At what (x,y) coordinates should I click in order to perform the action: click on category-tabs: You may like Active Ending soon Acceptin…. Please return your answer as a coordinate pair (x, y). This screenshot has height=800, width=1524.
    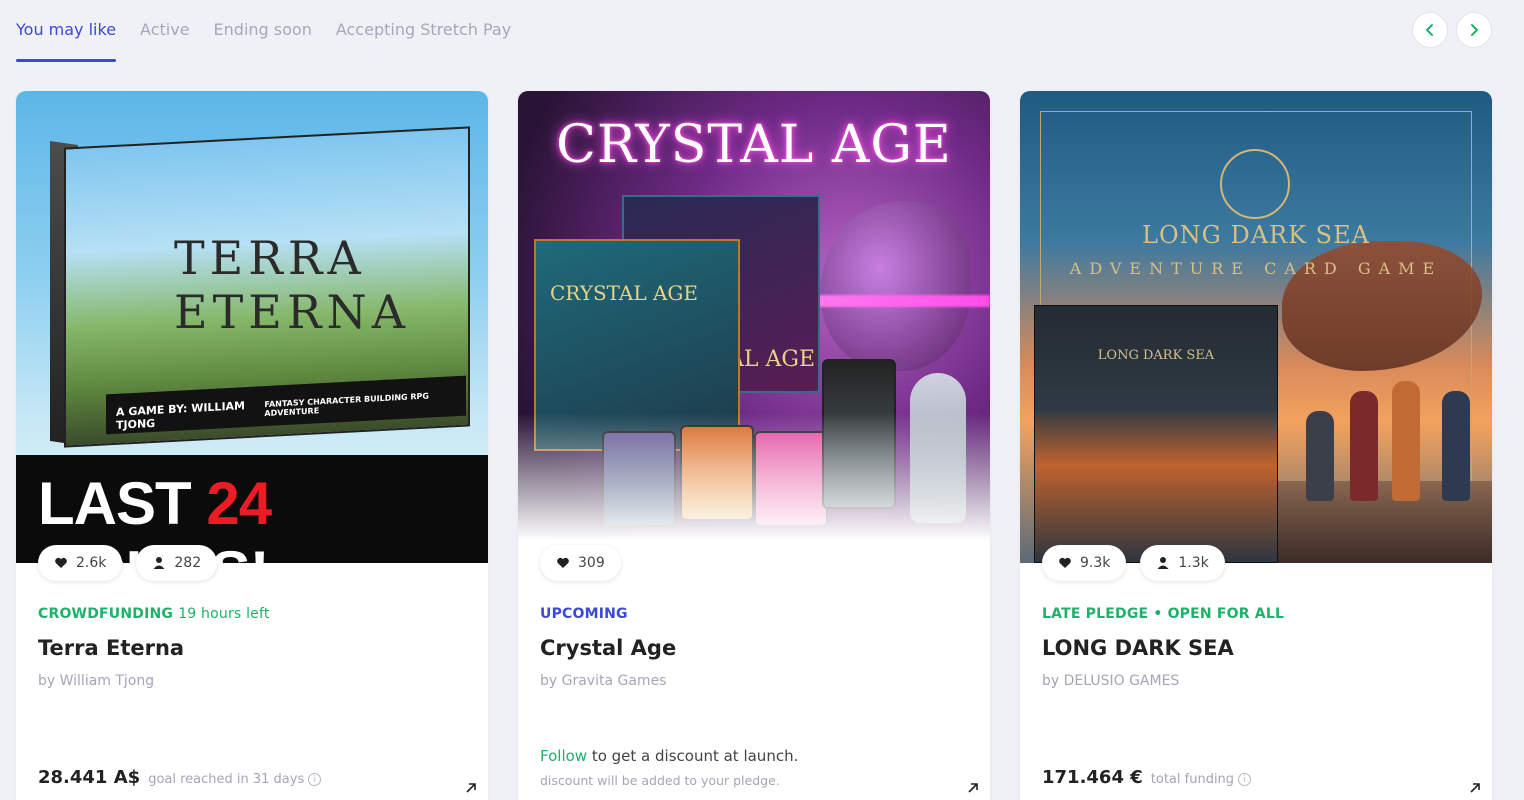
    Looking at the image, I should click on (263, 31).